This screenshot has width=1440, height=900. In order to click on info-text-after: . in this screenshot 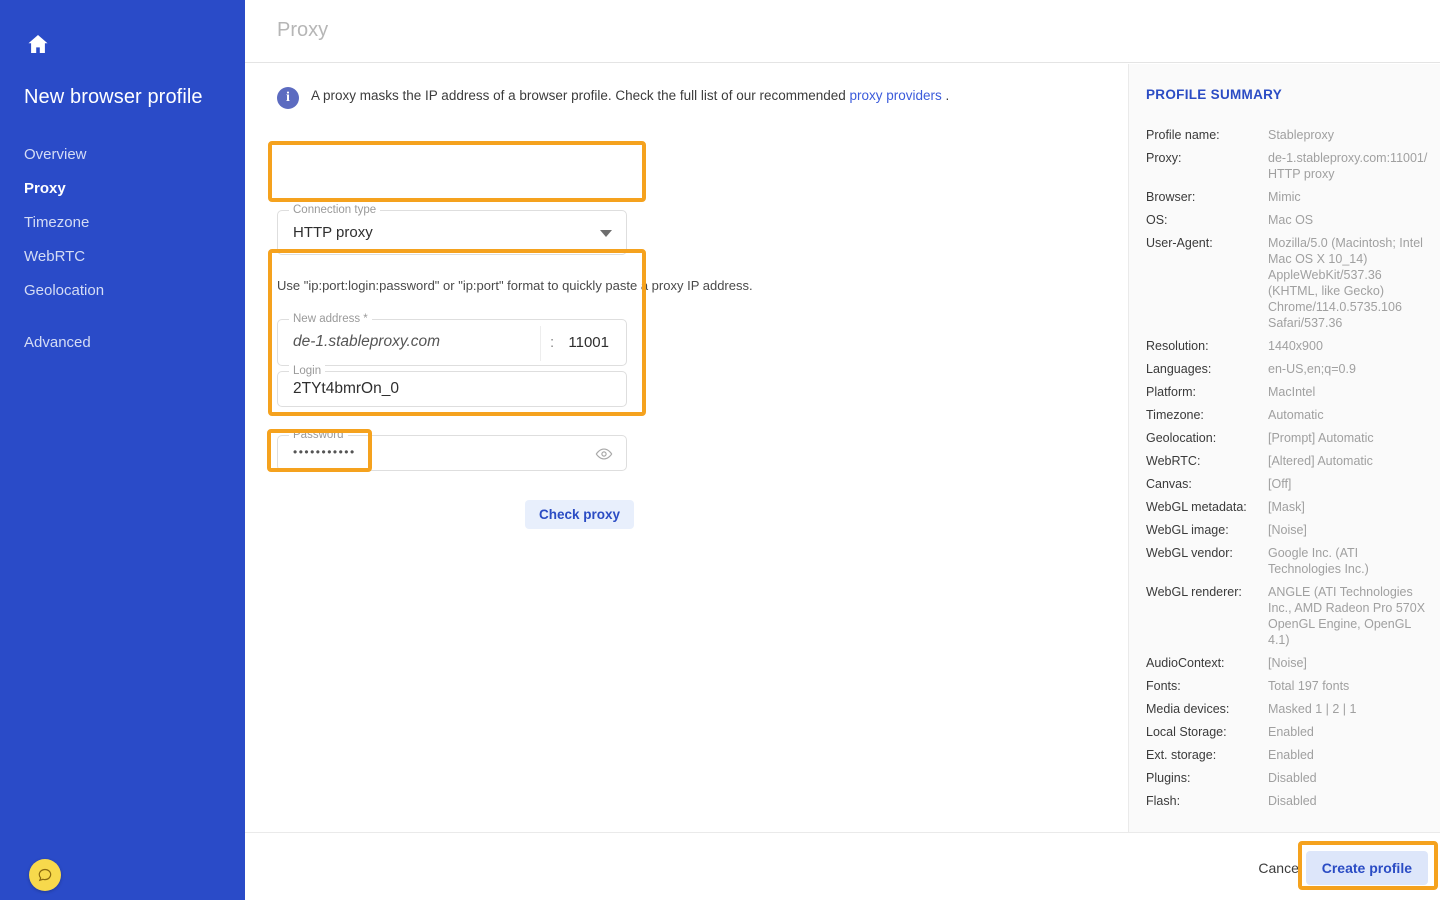, I will do `click(945, 95)`.